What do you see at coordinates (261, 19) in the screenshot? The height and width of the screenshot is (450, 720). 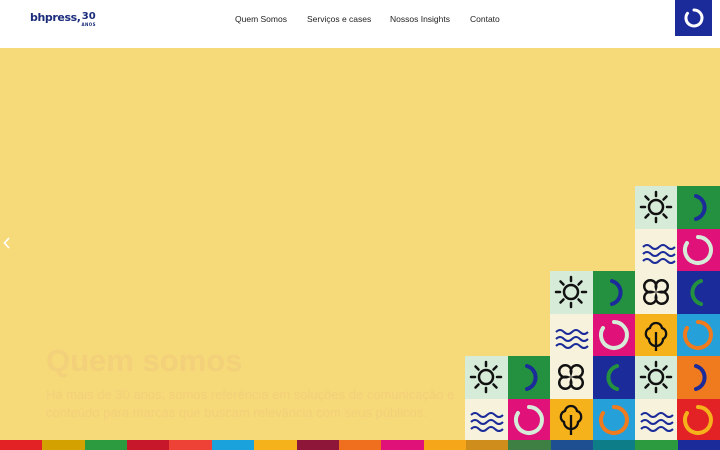 I see `nav-link-quem-somos: Quem Somos` at bounding box center [261, 19].